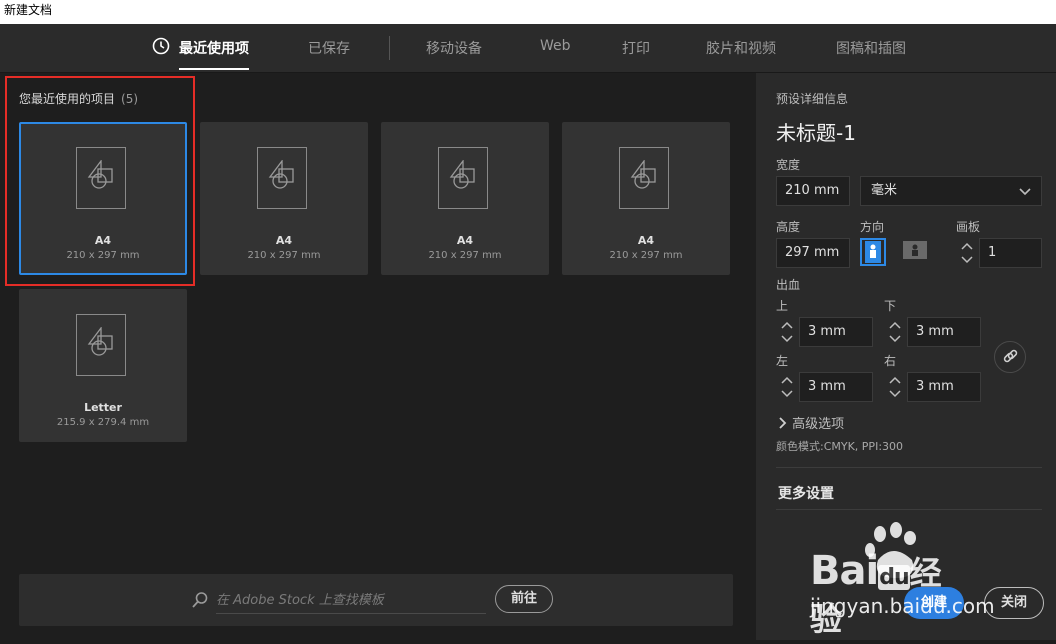 This screenshot has width=1056, height=644. I want to click on bleed-bottom-stepper, so click(895, 332).